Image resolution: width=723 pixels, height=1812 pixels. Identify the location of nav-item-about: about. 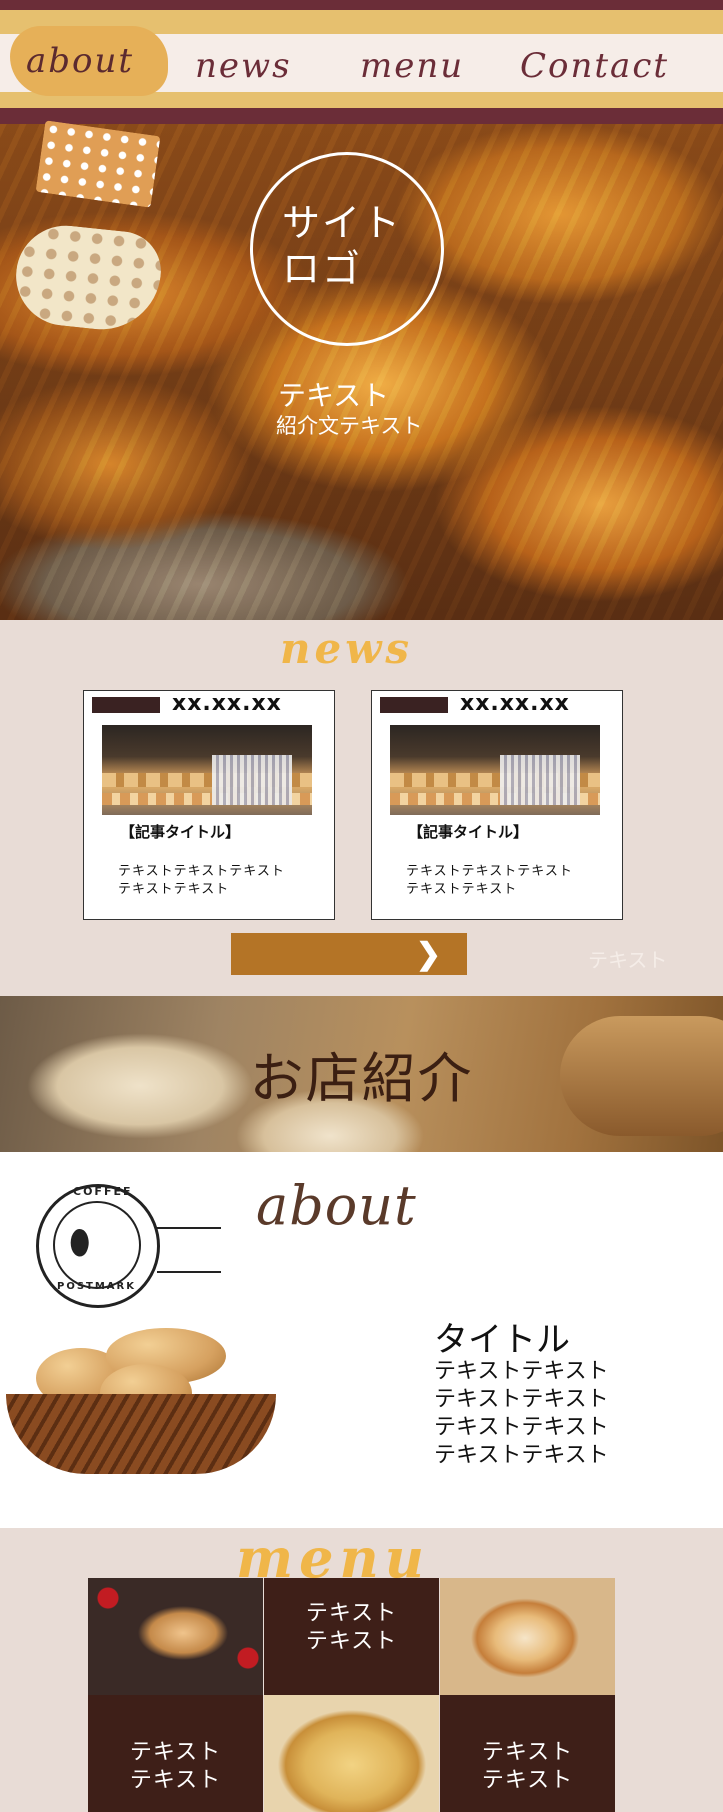
(89, 61).